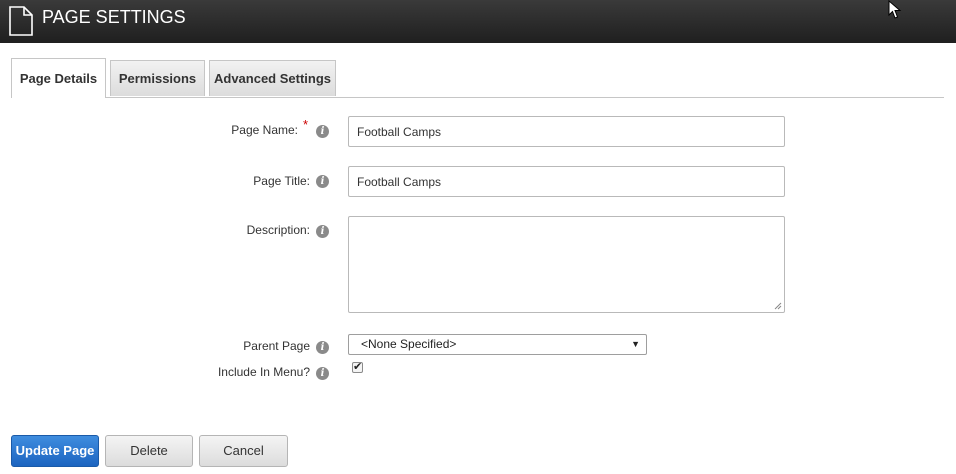 The width and height of the screenshot is (956, 474). What do you see at coordinates (281, 181) in the screenshot?
I see `page-title-label: Page Title:` at bounding box center [281, 181].